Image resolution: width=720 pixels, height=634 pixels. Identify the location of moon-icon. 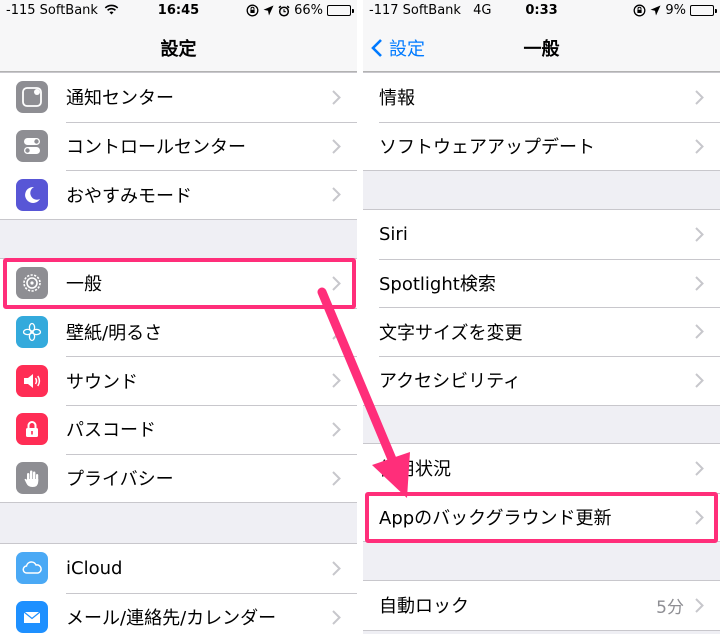
(32, 194).